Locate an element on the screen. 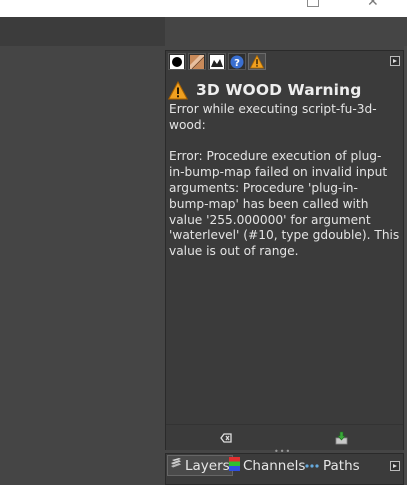 This screenshot has height=485, width=407. gradient-icon is located at coordinates (217, 62).